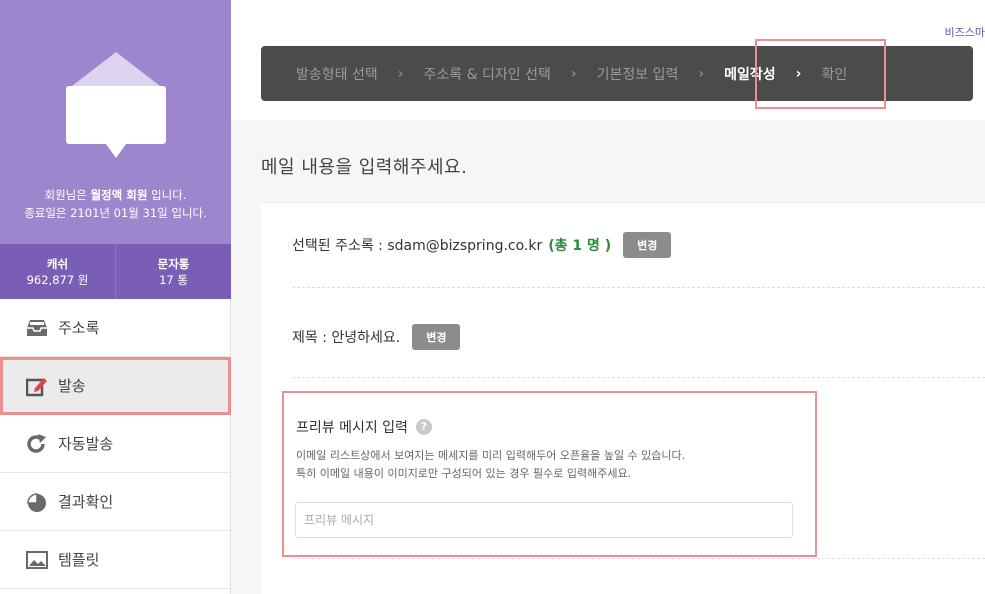 The image size is (985, 594). I want to click on sidebar-item-results: 결과확인, so click(115, 502).